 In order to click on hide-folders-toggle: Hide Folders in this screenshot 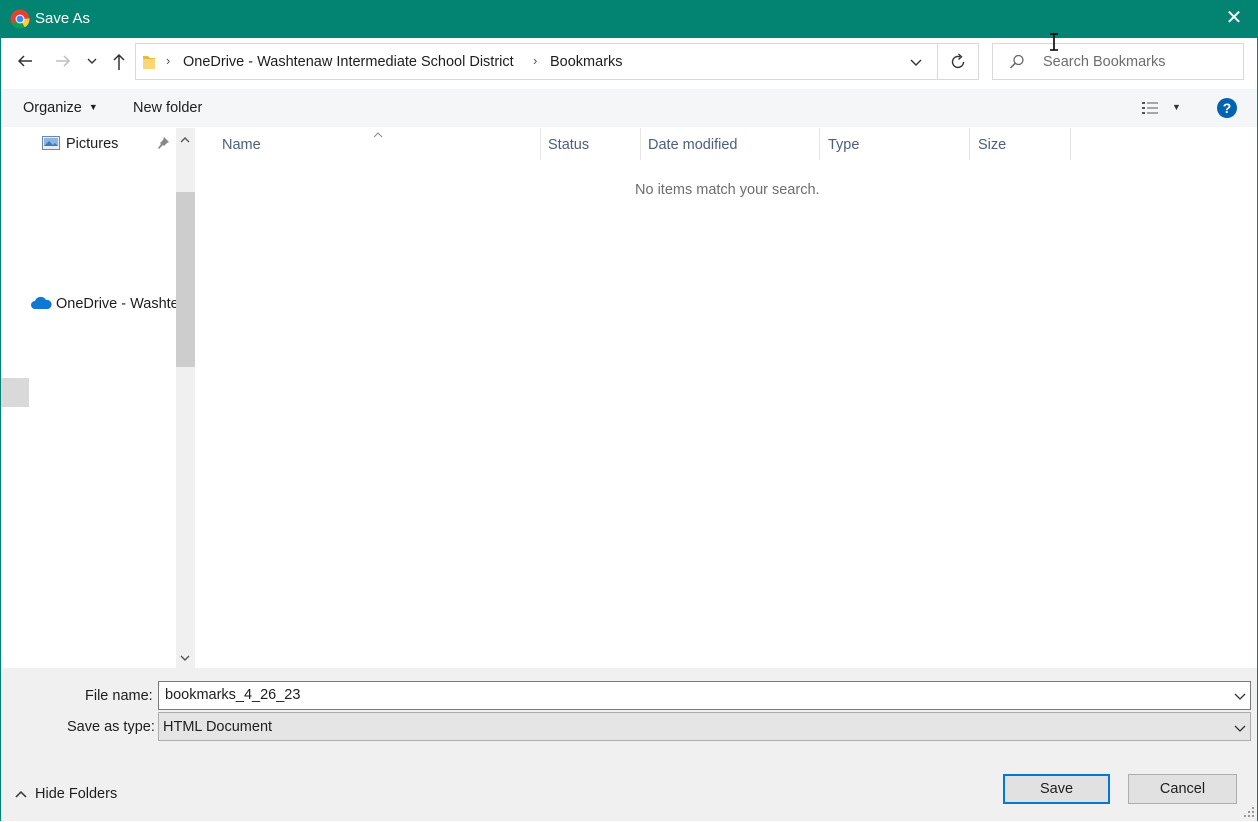, I will do `click(74, 795)`.